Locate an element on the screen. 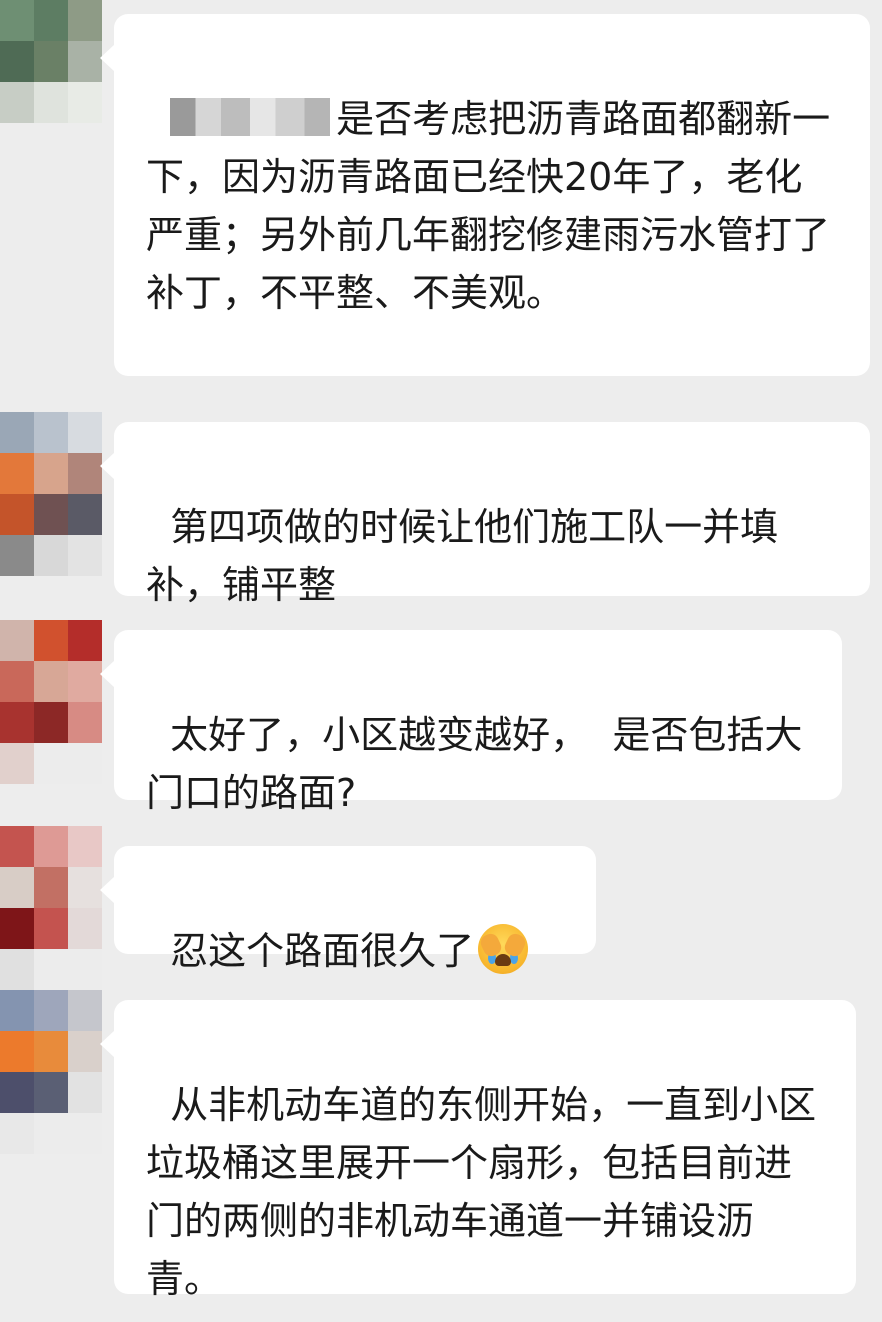 Image resolution: width=882 pixels, height=1322 pixels. message-bubble: 太好了，小区越变越好， 是否包括大门口的路面? is located at coordinates (471, 722).